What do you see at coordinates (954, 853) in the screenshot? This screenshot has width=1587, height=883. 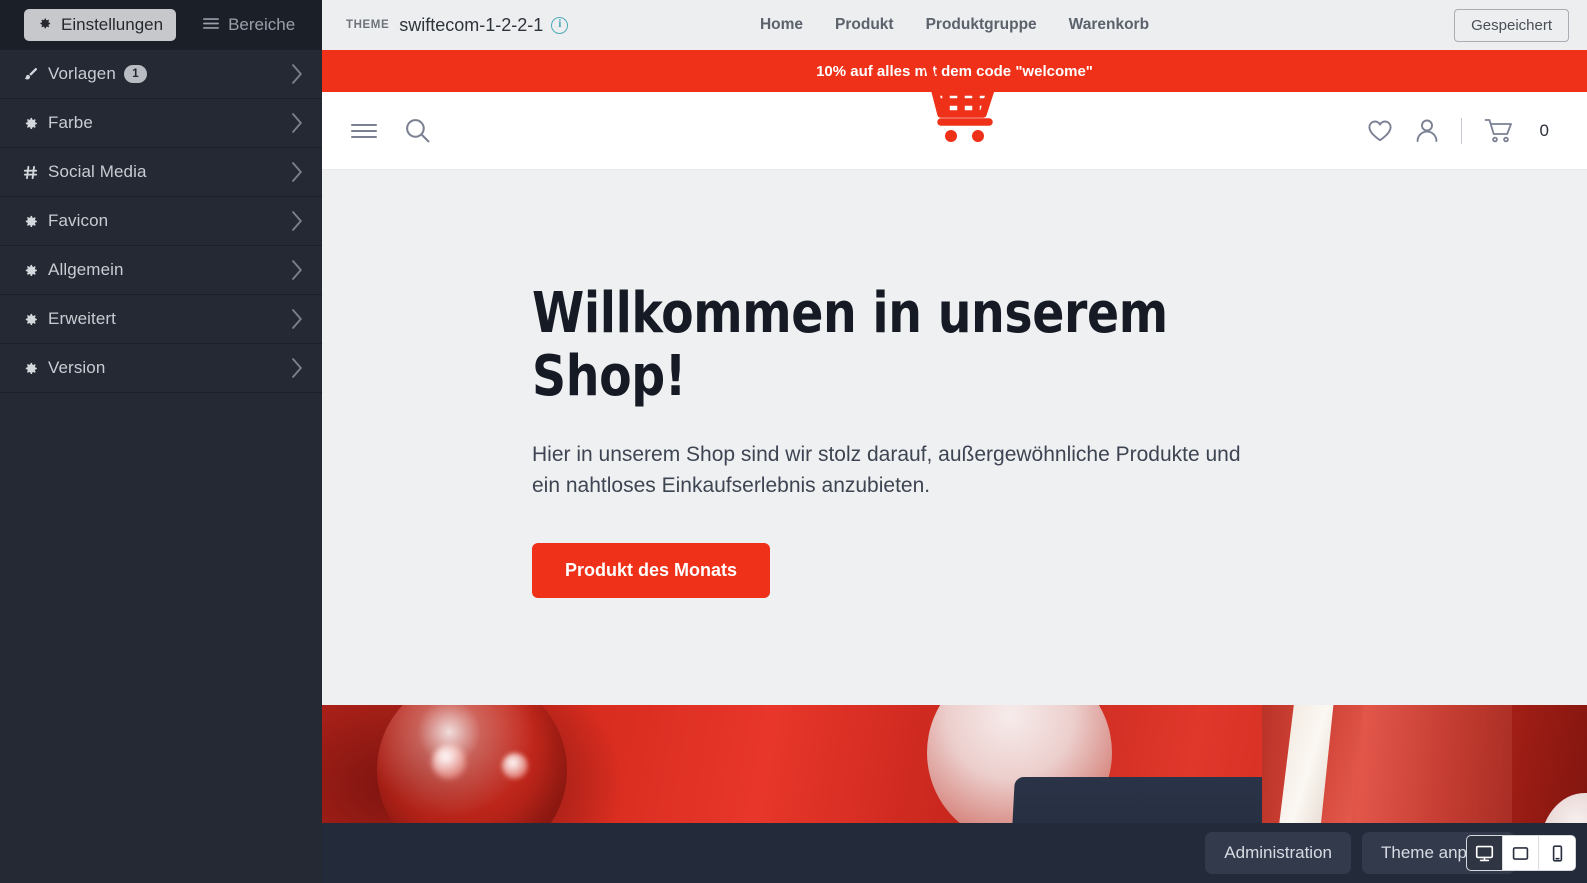 I see `preview-bottom-bar: Administration Theme anpassen` at bounding box center [954, 853].